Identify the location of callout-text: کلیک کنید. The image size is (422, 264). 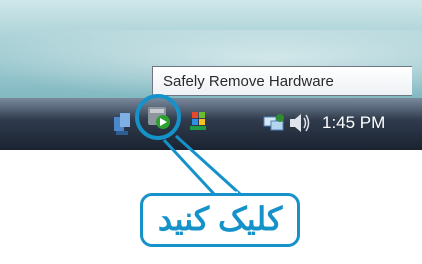
(220, 219).